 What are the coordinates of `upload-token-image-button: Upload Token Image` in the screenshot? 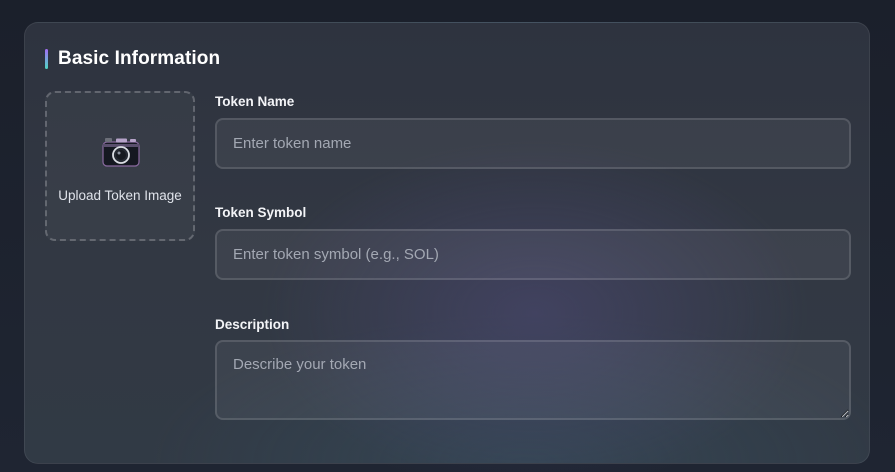 It's located at (120, 166).